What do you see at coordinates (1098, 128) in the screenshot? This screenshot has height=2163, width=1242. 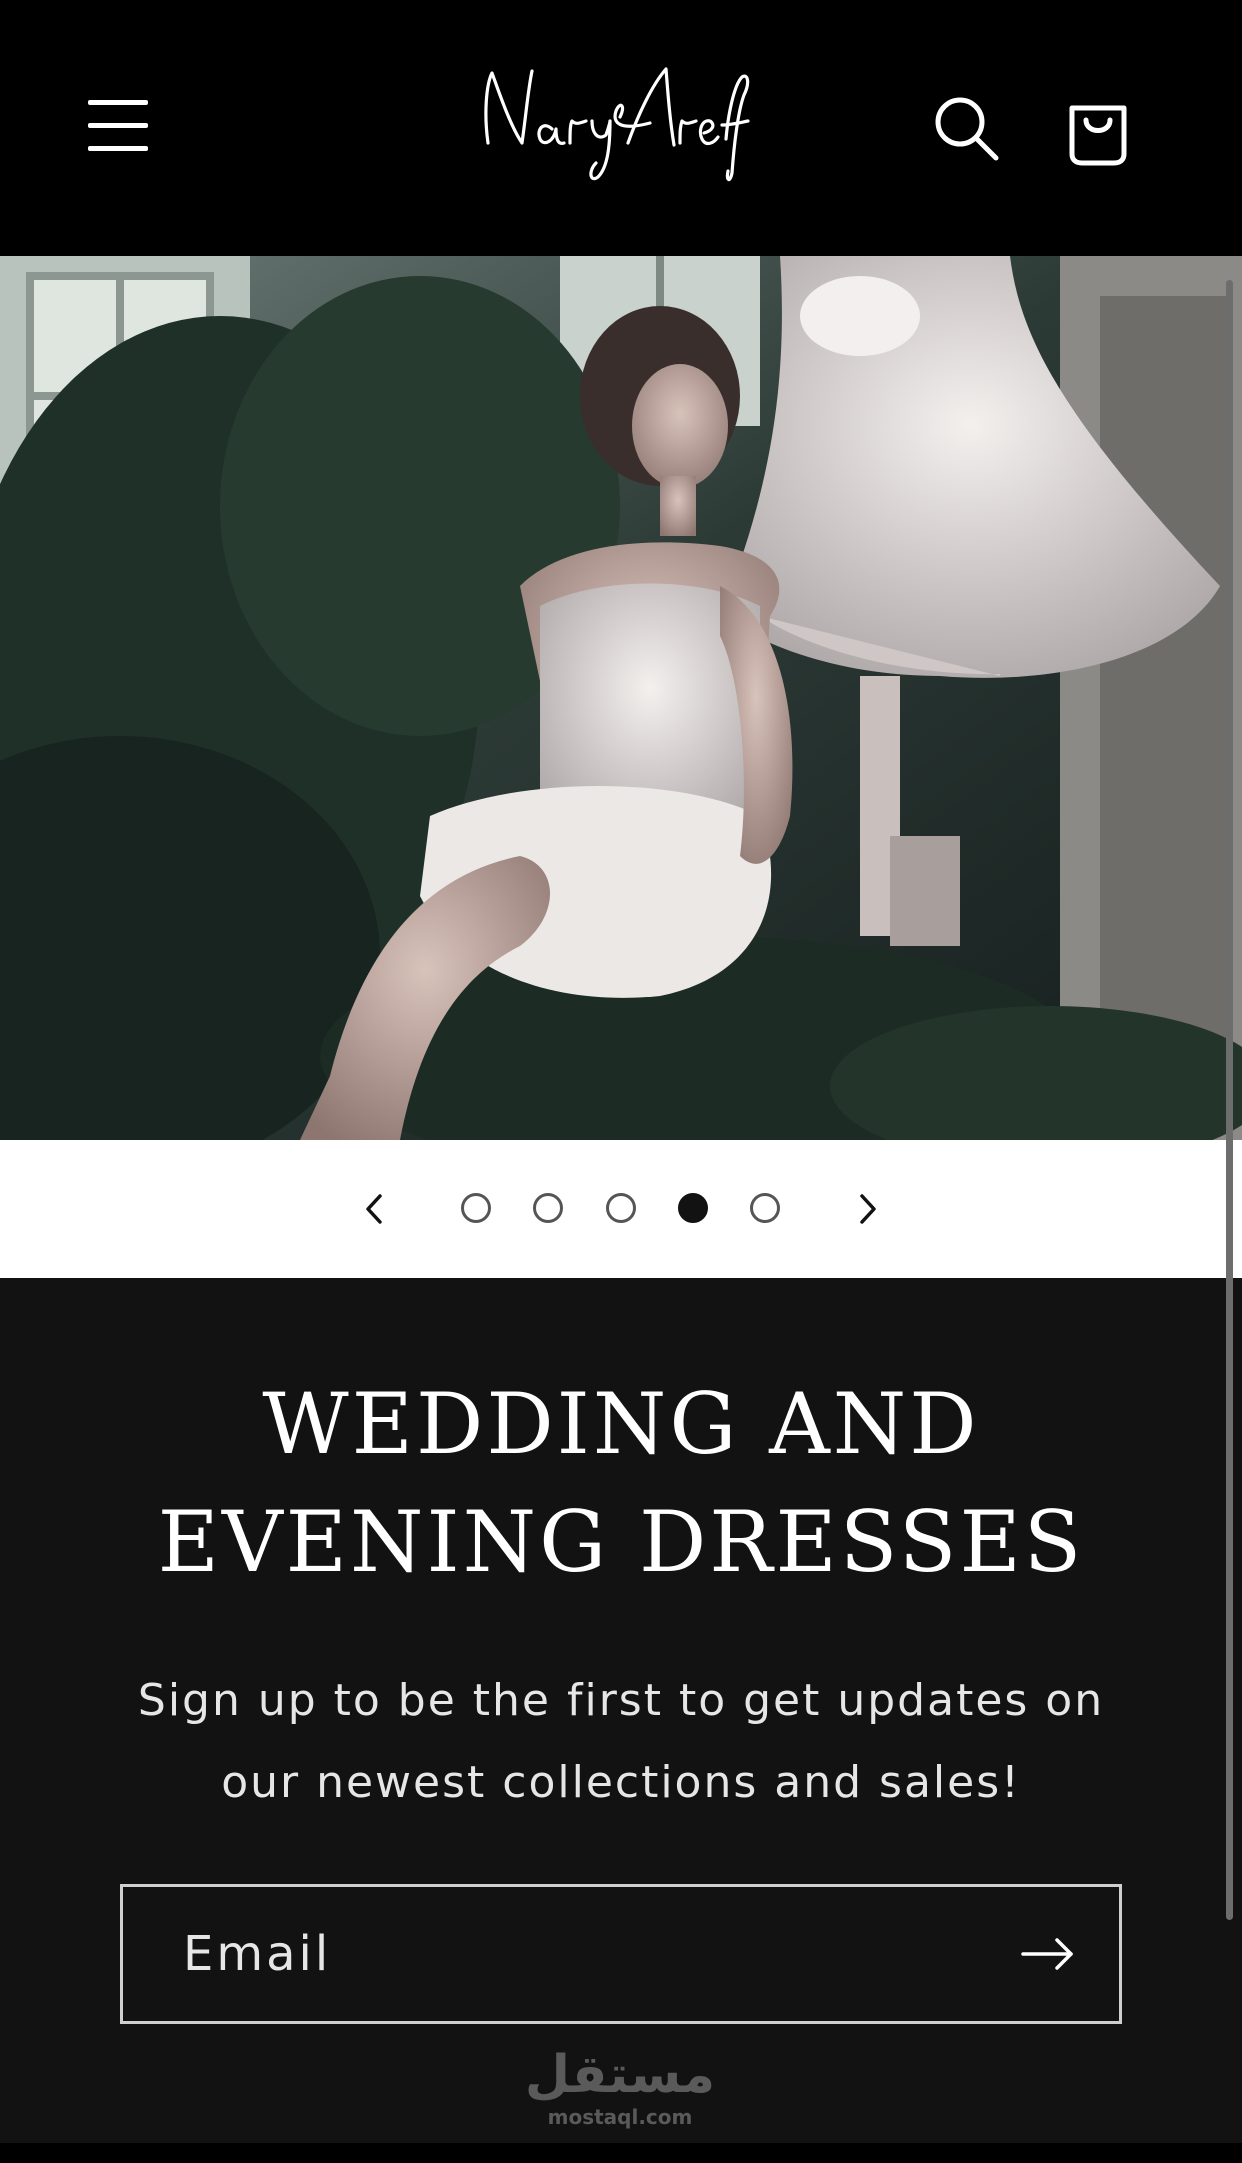 I see `shopping-bag-icon` at bounding box center [1098, 128].